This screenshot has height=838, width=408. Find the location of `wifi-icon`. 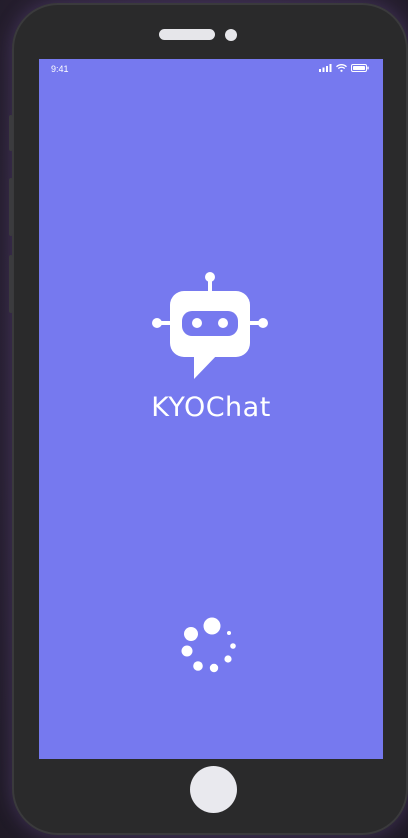

wifi-icon is located at coordinates (341, 68).